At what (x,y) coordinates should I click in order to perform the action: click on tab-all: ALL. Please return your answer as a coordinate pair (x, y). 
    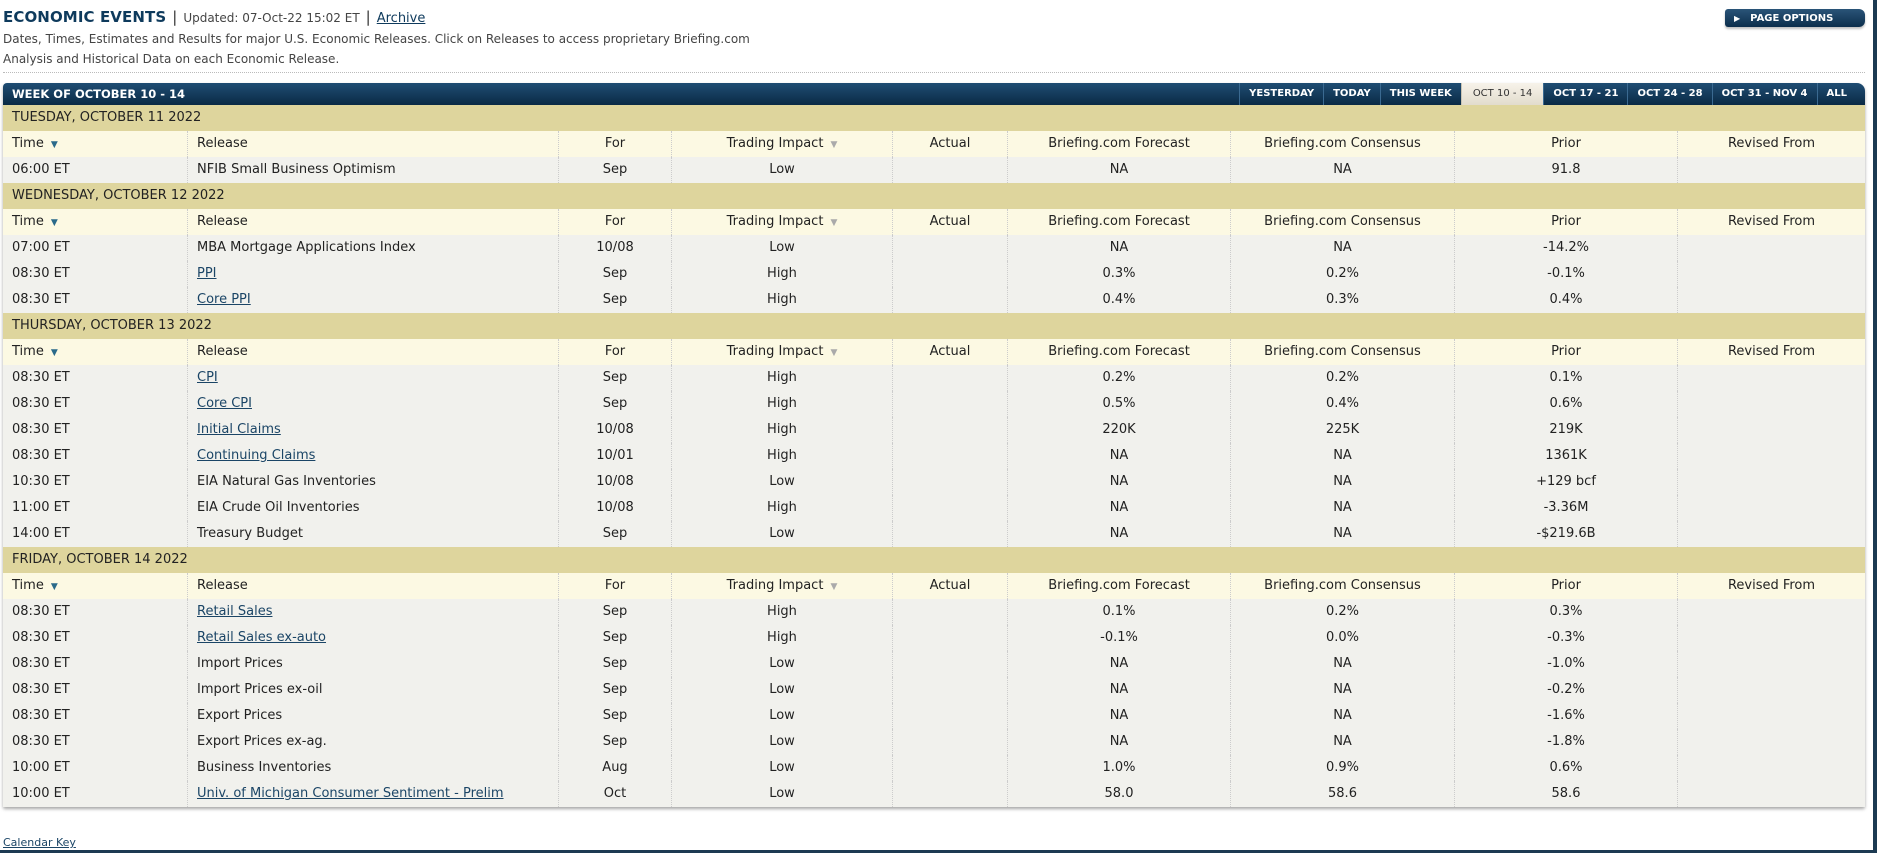
    Looking at the image, I should click on (1840, 94).